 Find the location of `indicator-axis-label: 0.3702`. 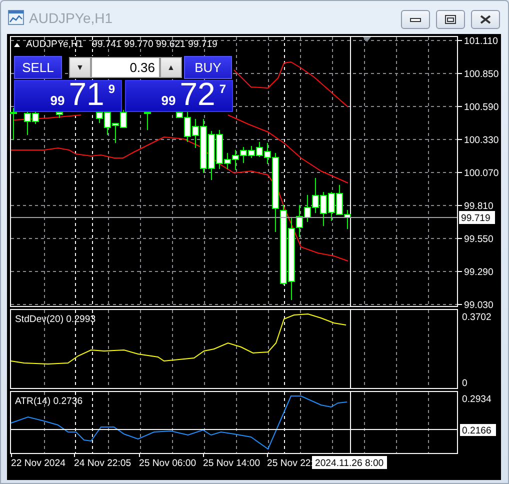

indicator-axis-label: 0.3702 is located at coordinates (477, 317).